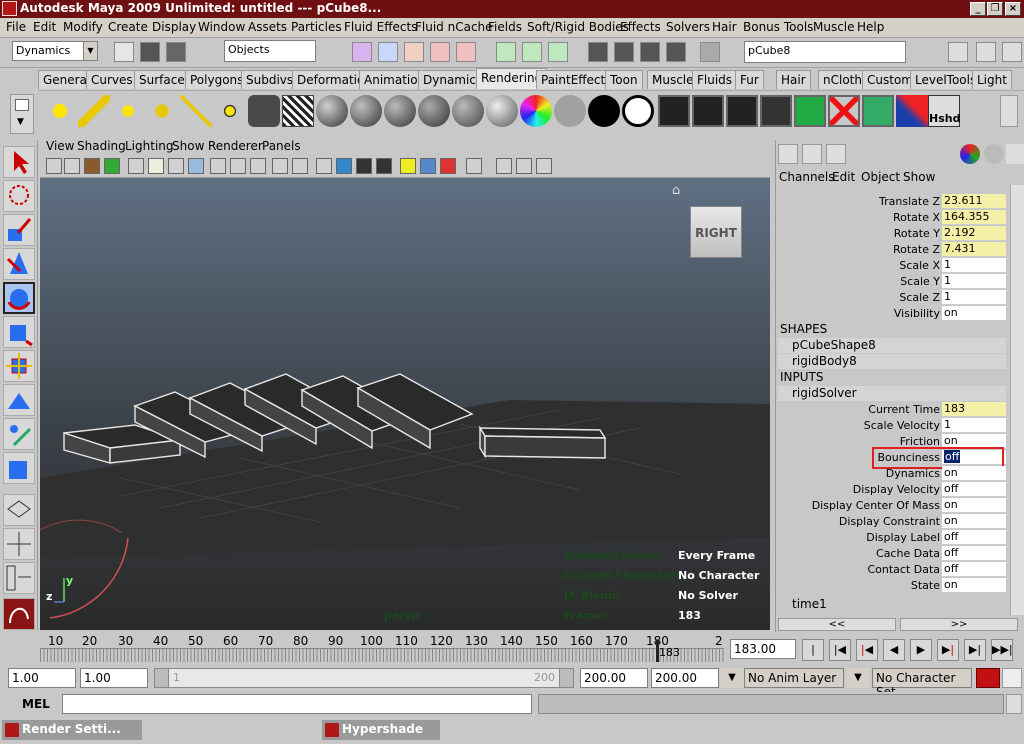  Describe the element at coordinates (988, 678) in the screenshot. I see `auto-key-icon` at that location.